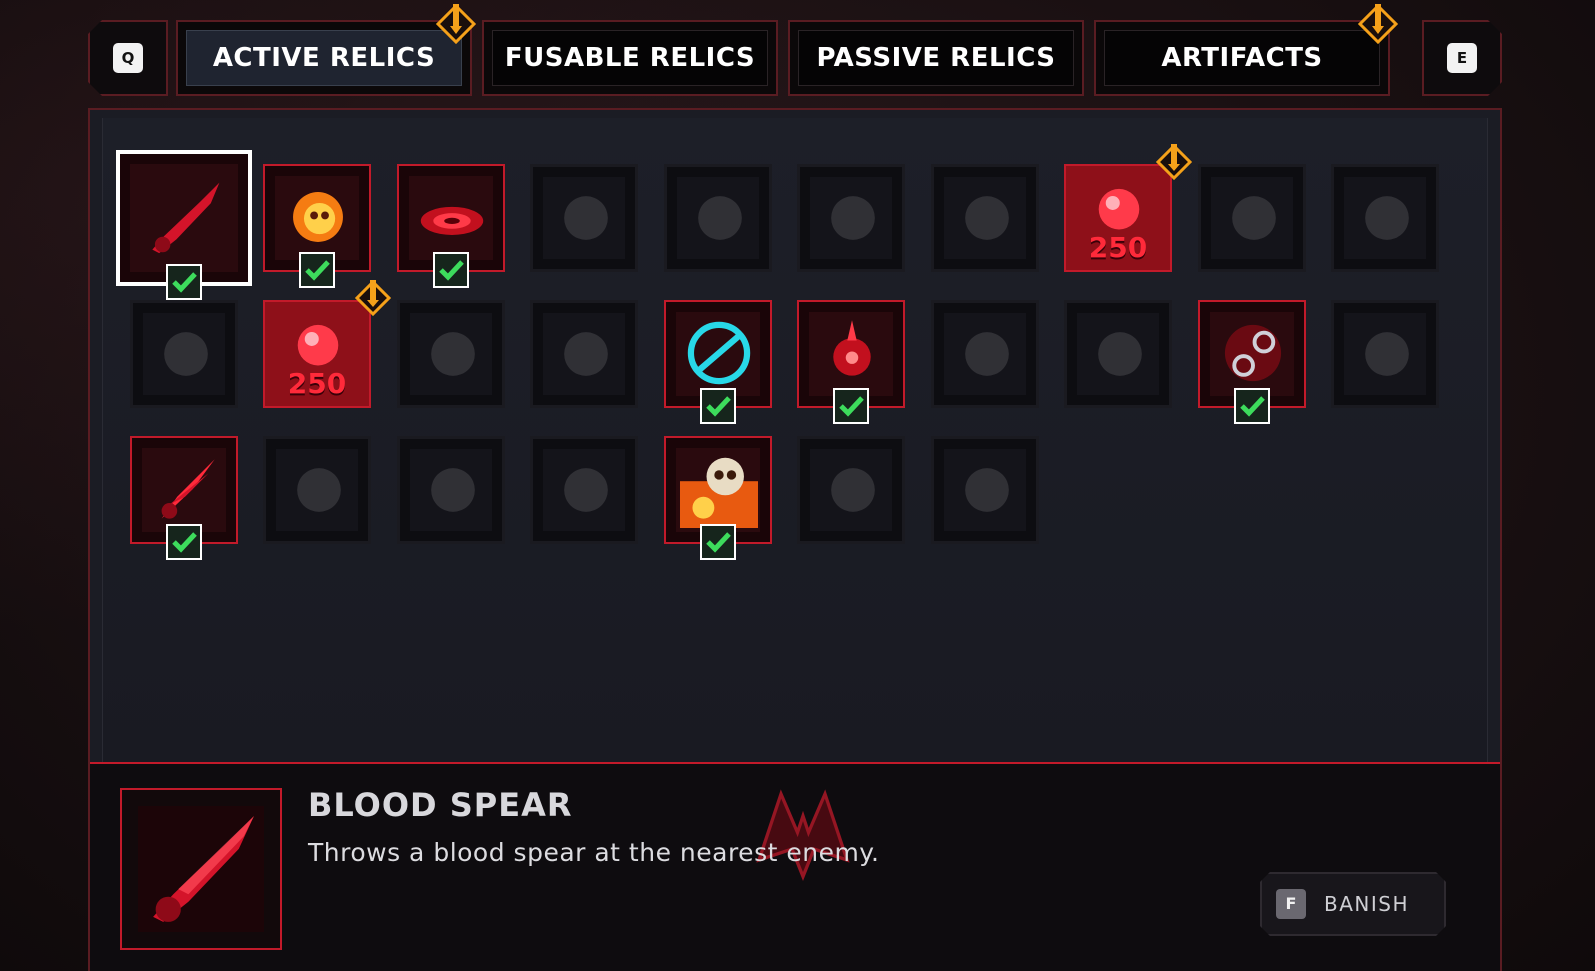 This screenshot has height=971, width=1595. I want to click on spiked-ball-icon, so click(319, 490).